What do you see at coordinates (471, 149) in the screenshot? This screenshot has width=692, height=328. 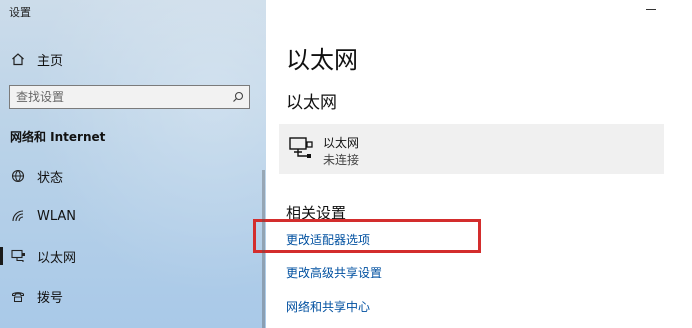 I see `ethernet-connection-card: 以太网 未连接` at bounding box center [471, 149].